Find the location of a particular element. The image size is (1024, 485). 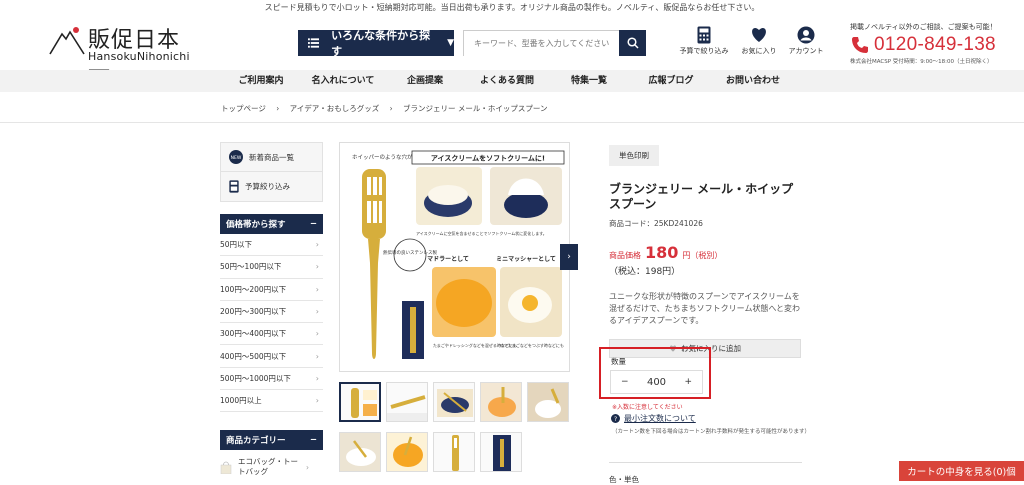

nav-item-proposal: 企画提案 is located at coordinates (425, 81).